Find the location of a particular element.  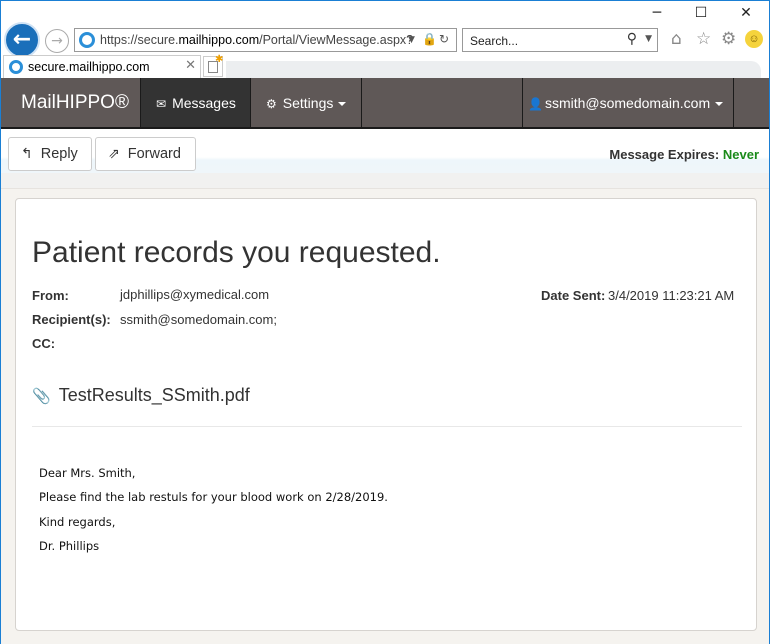

forward-icon: → is located at coordinates (57, 41).